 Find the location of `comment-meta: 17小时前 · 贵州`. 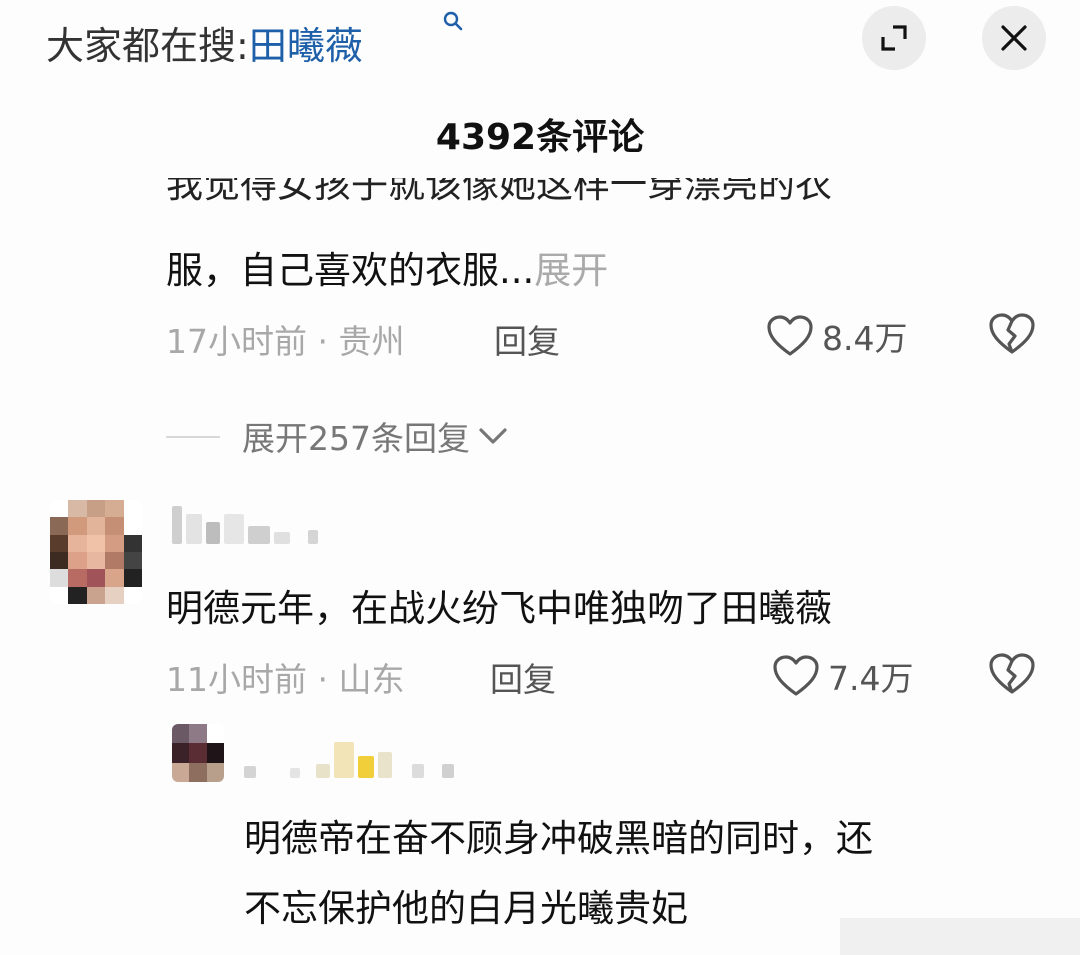

comment-meta: 17小时前 · 贵州 is located at coordinates (285, 341).